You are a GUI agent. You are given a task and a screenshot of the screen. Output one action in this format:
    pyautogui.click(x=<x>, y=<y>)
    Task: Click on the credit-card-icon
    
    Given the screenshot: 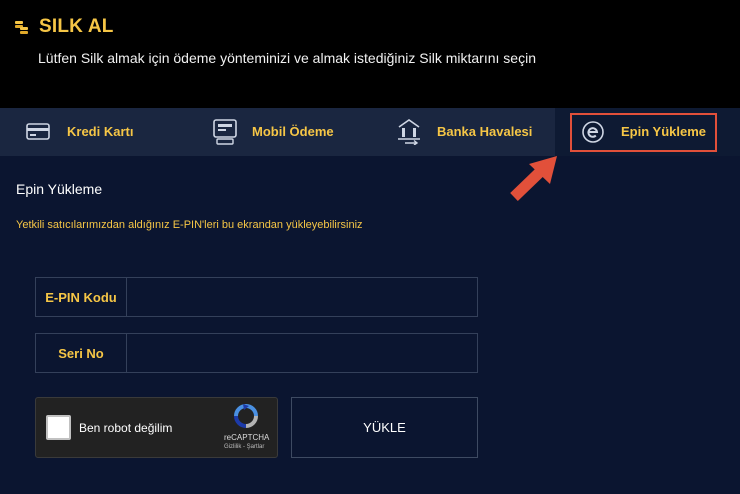 What is the action you would take?
    pyautogui.click(x=38, y=131)
    